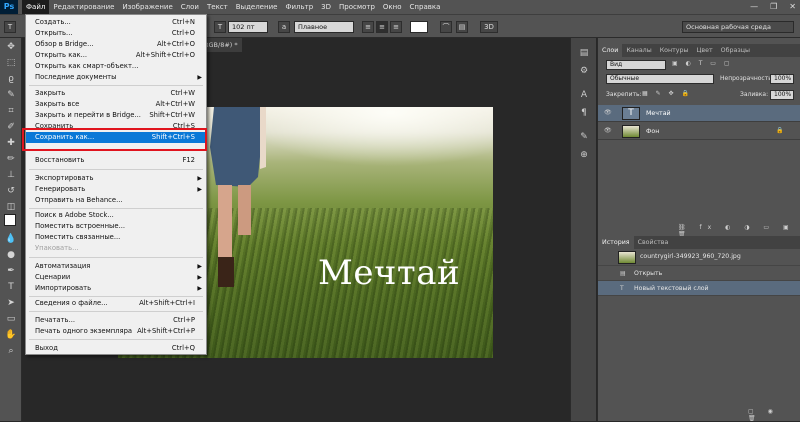 The height and width of the screenshot is (422, 800). What do you see at coordinates (699, 257) in the screenshot?
I see `history-snapshot: countrygirl-349923_960_720.jpg` at bounding box center [699, 257].